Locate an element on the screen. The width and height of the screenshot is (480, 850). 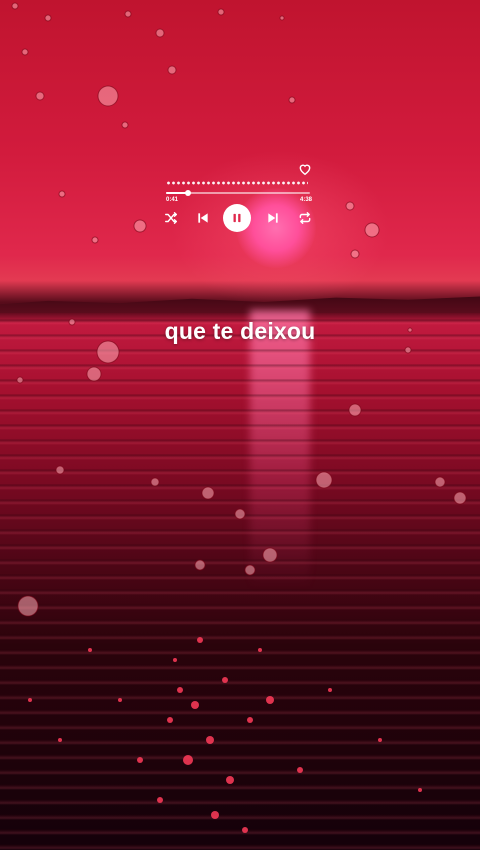
elapsed-time: 0:41 is located at coordinates (172, 200).